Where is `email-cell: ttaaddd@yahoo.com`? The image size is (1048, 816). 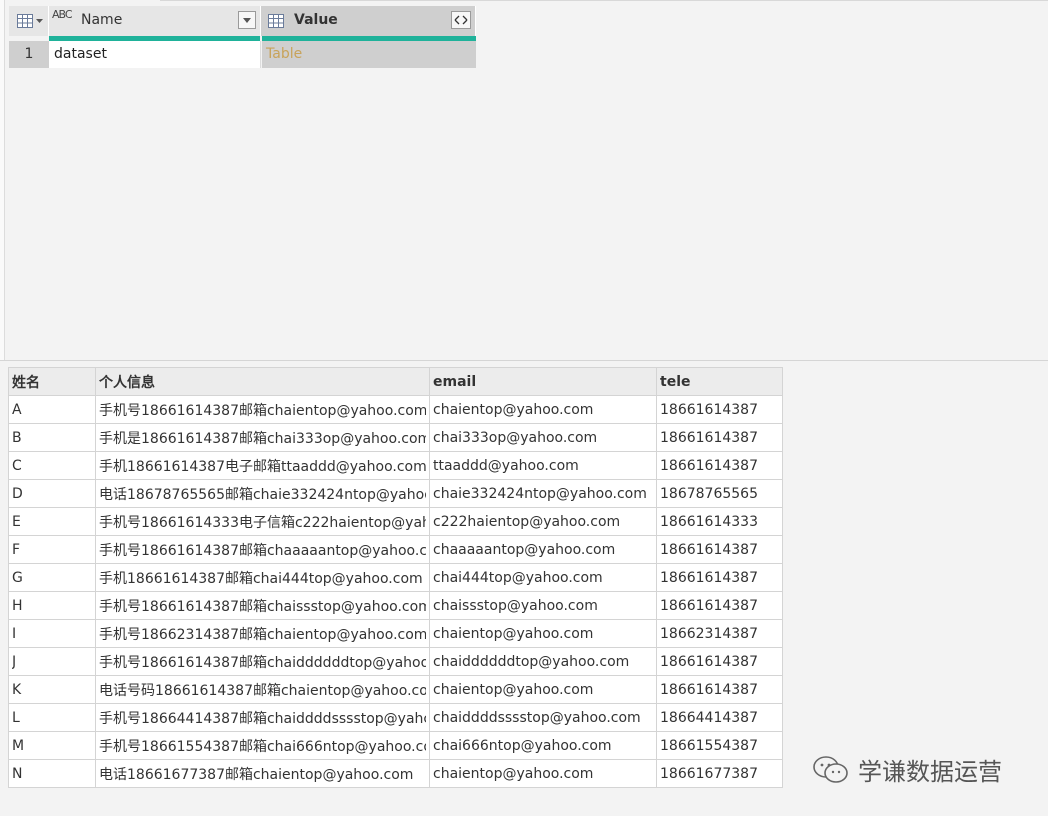 email-cell: ttaaddd@yahoo.com is located at coordinates (543, 465).